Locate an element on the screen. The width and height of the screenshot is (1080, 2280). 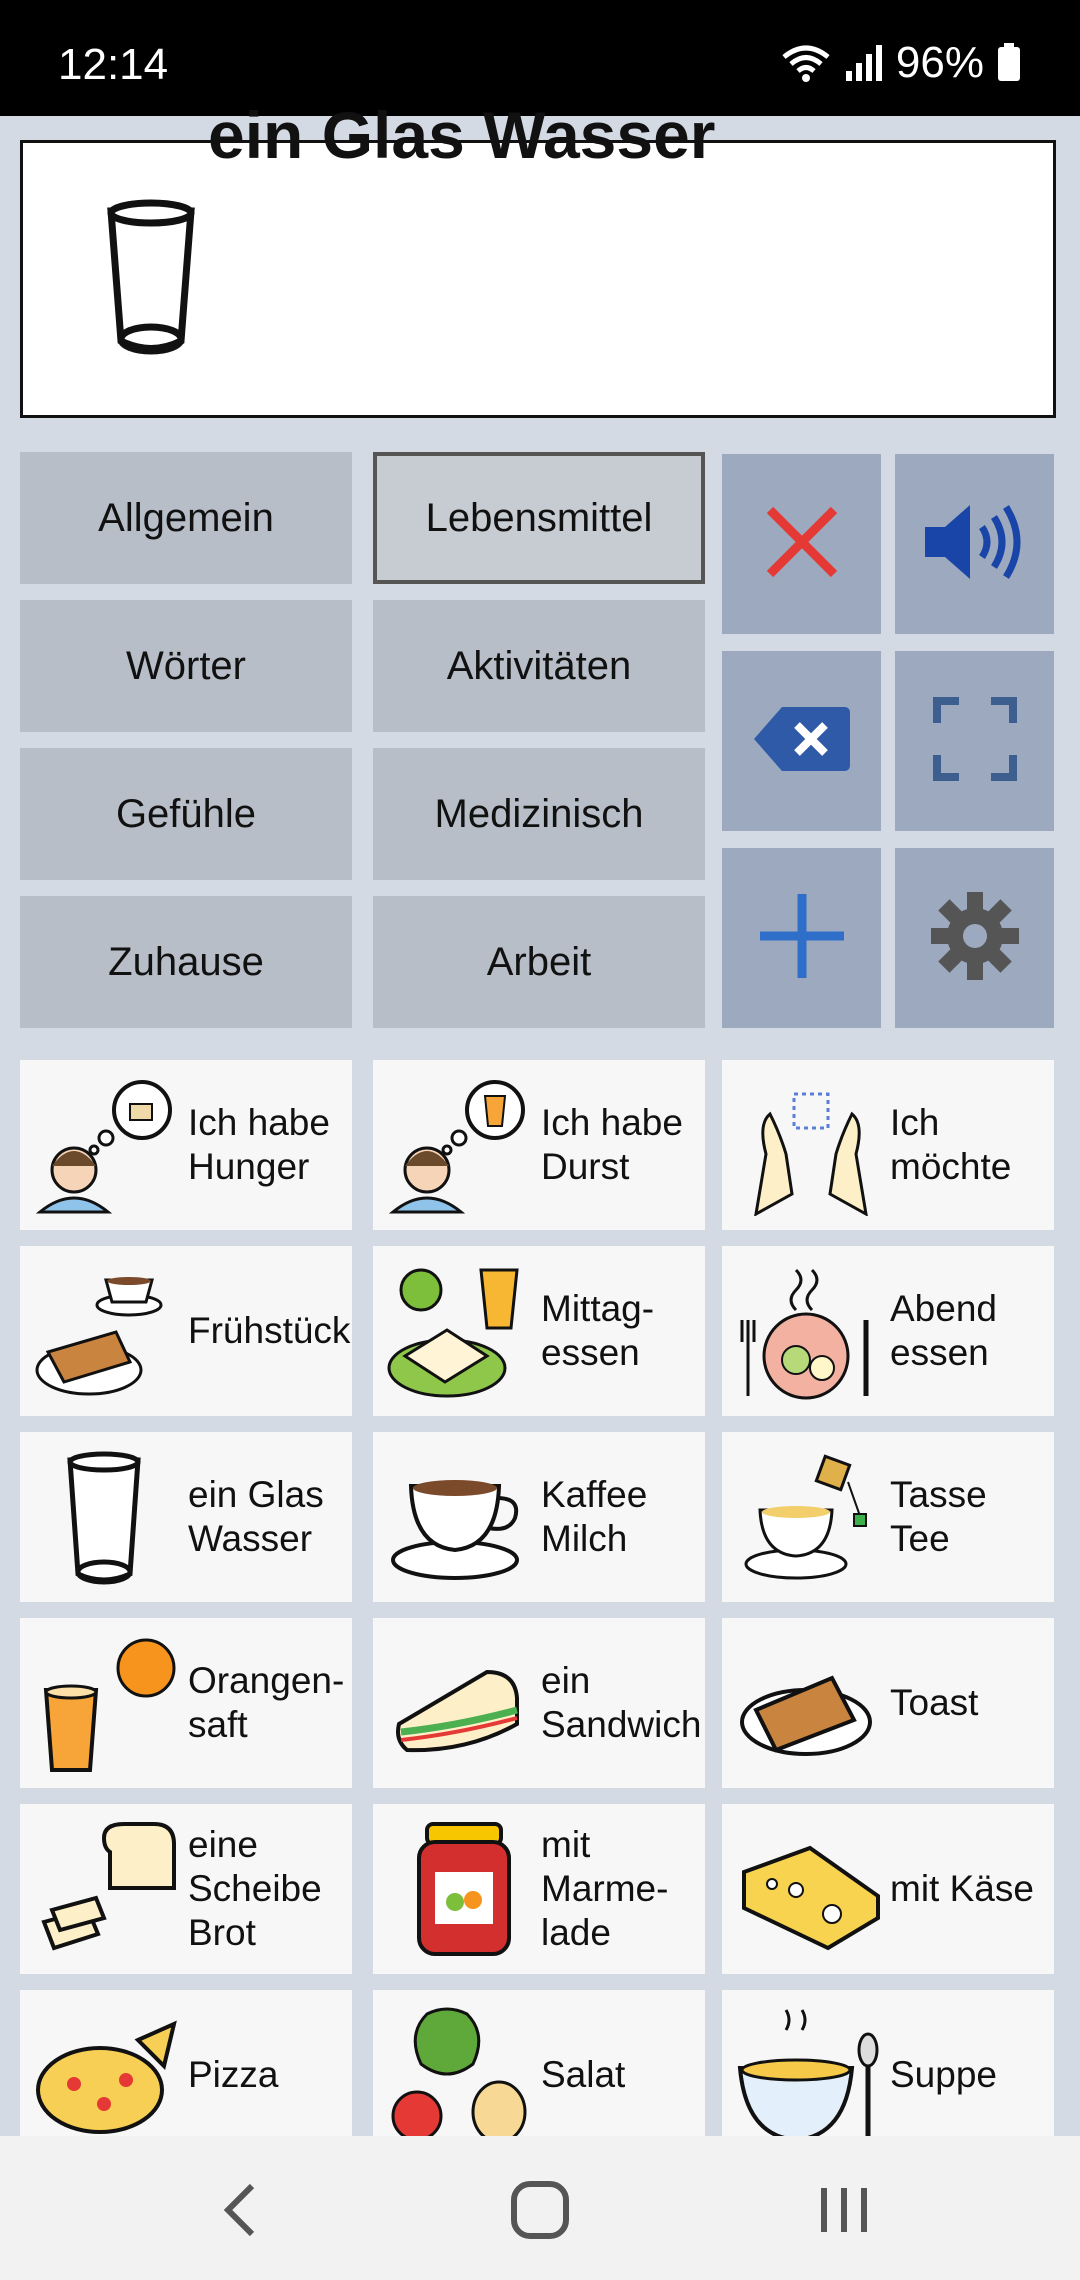
backspace-icon is located at coordinates (802, 741).